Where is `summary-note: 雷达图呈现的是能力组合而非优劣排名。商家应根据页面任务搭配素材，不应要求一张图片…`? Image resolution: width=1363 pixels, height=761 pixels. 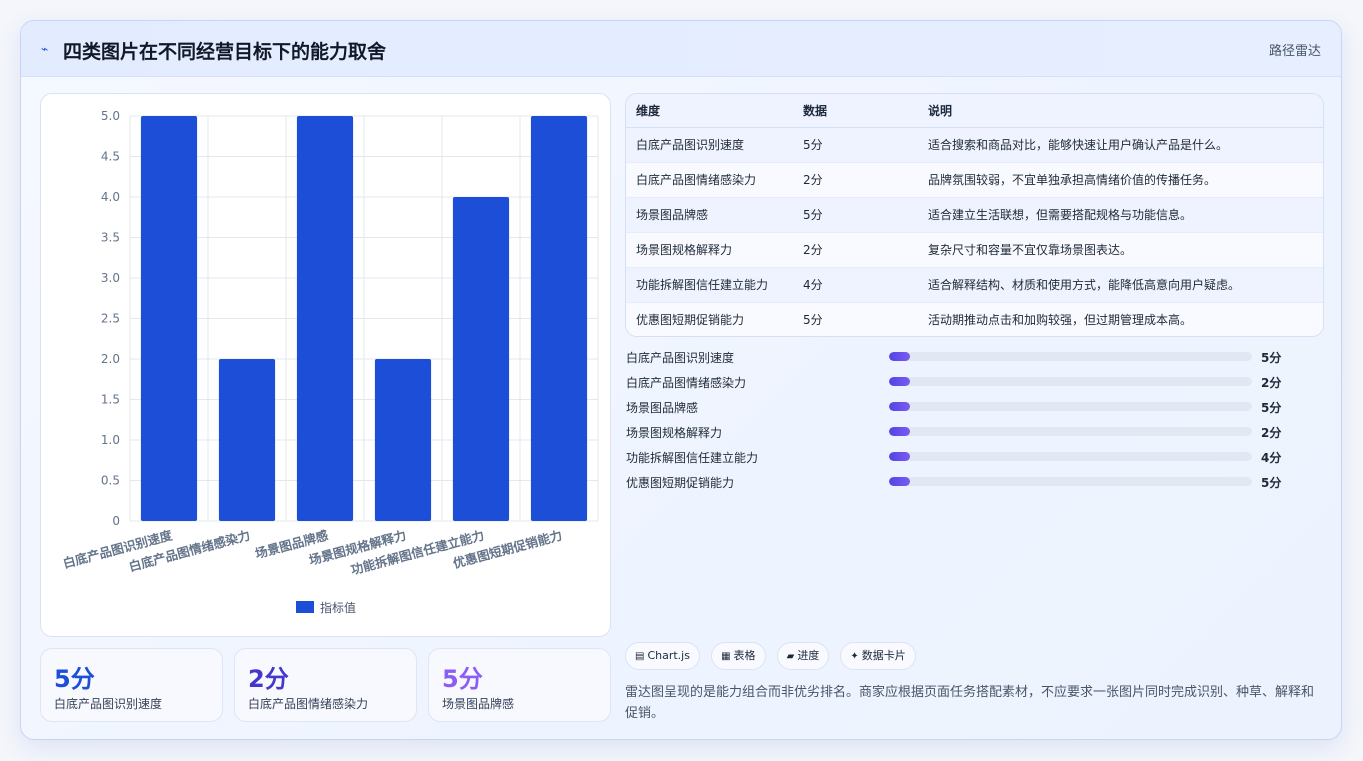 summary-note: 雷达图呈现的是能力组合而非优劣排名。商家应根据页面任务搭配素材，不应要求一张图片… is located at coordinates (970, 703).